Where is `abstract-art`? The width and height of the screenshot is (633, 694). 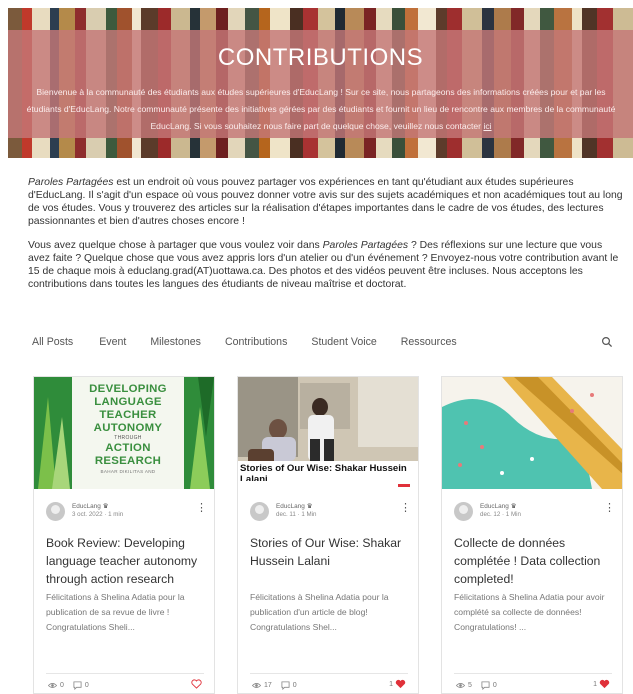
abstract-art is located at coordinates (532, 433).